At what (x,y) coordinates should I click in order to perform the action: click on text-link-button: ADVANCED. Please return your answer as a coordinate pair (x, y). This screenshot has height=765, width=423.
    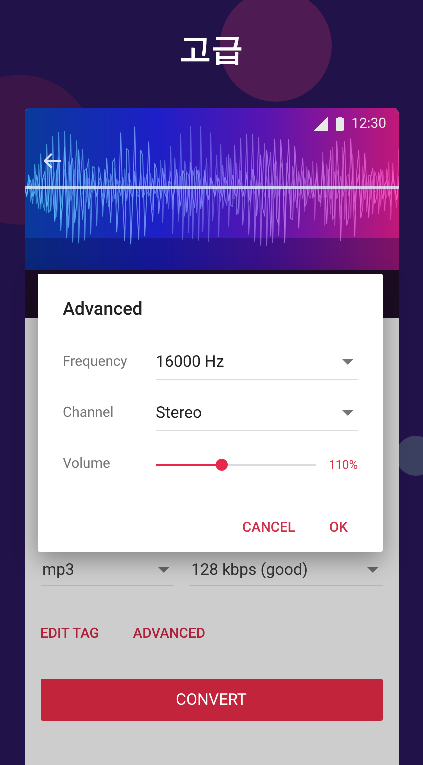
    Looking at the image, I should click on (169, 634).